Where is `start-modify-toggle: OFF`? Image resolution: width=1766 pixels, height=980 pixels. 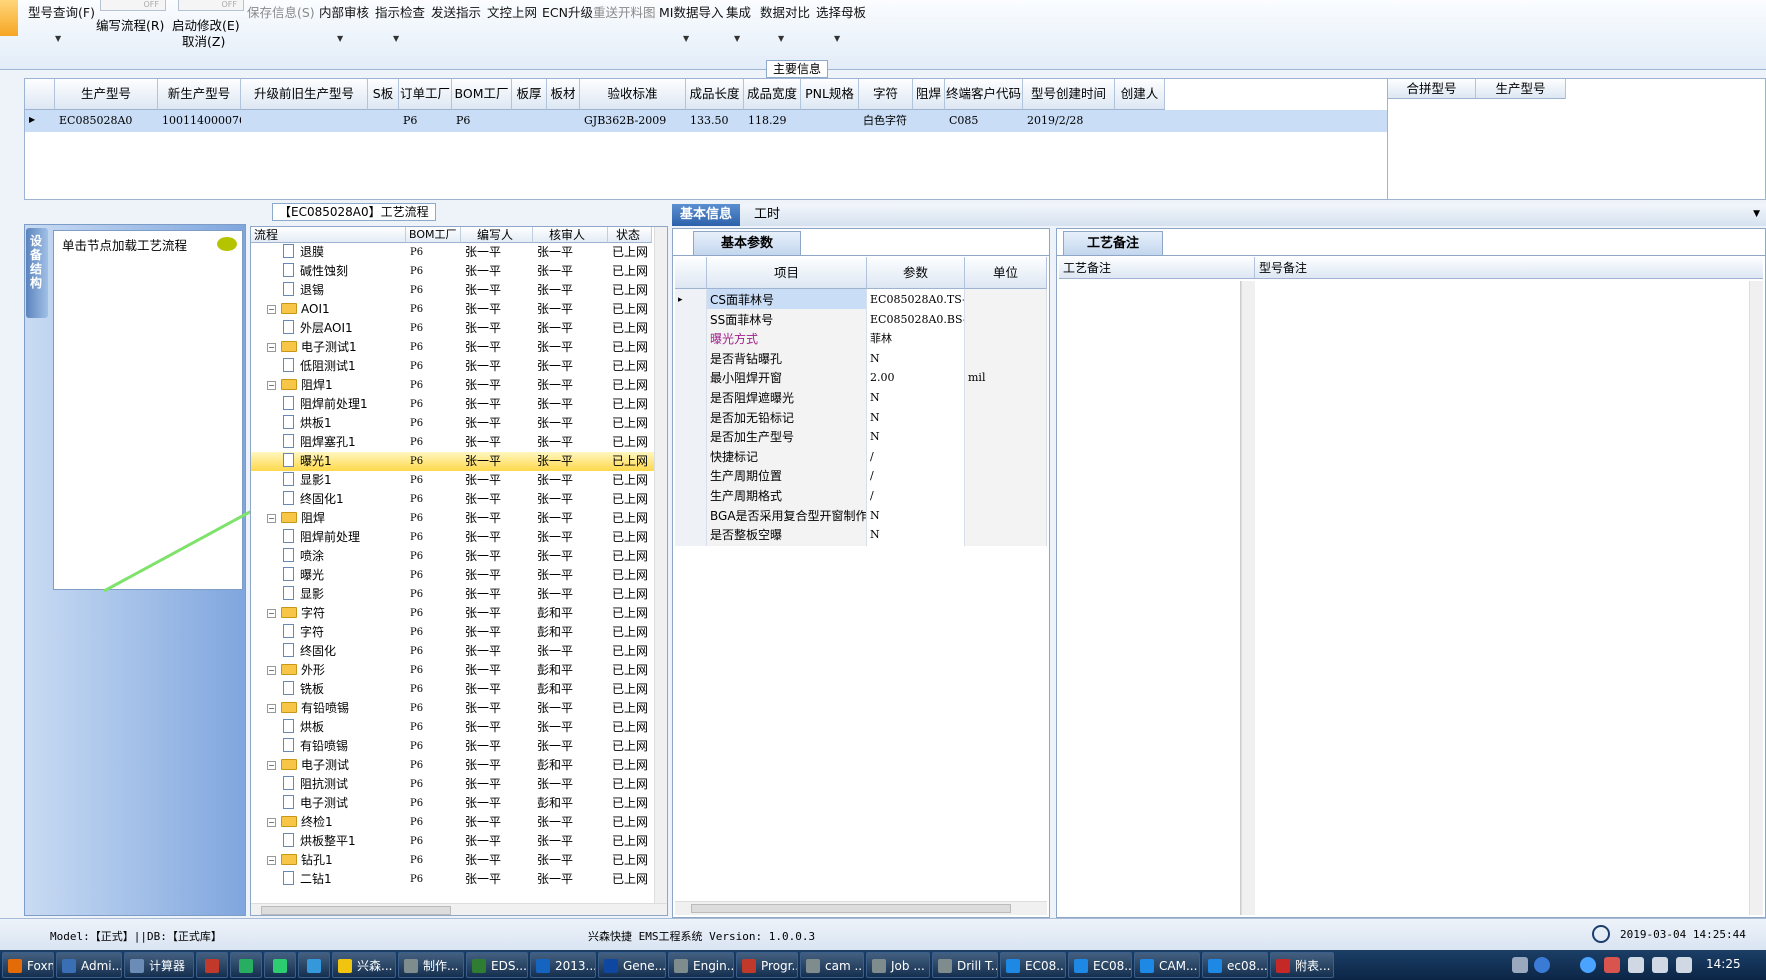 start-modify-toggle: OFF is located at coordinates (211, 5).